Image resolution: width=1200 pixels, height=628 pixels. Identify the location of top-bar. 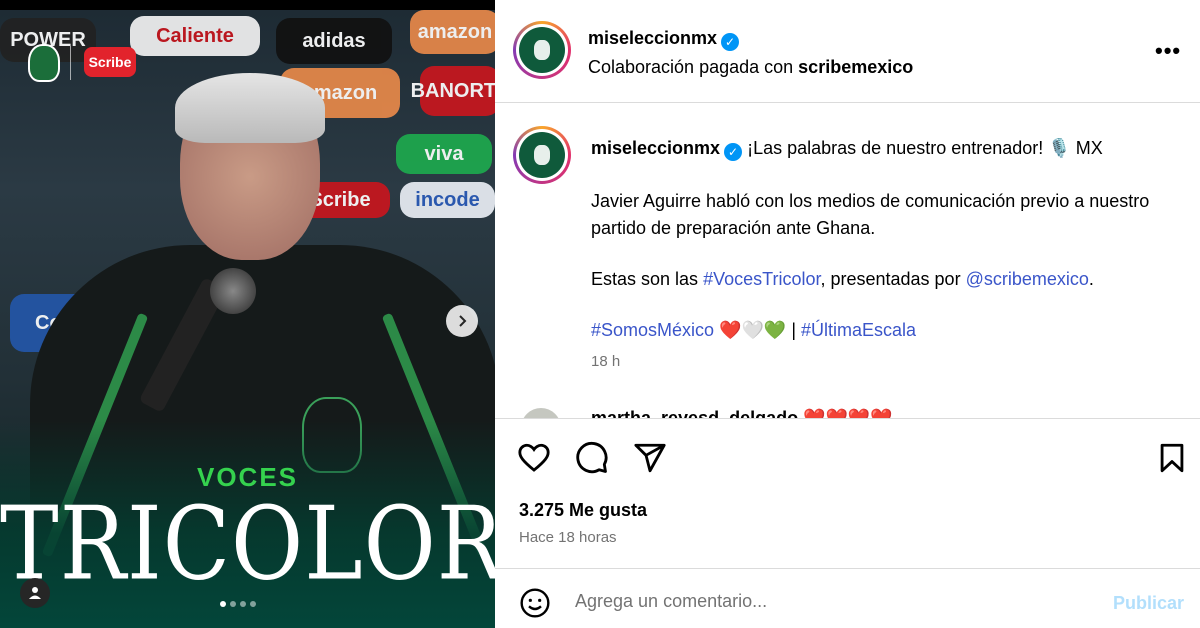
(247, 5).